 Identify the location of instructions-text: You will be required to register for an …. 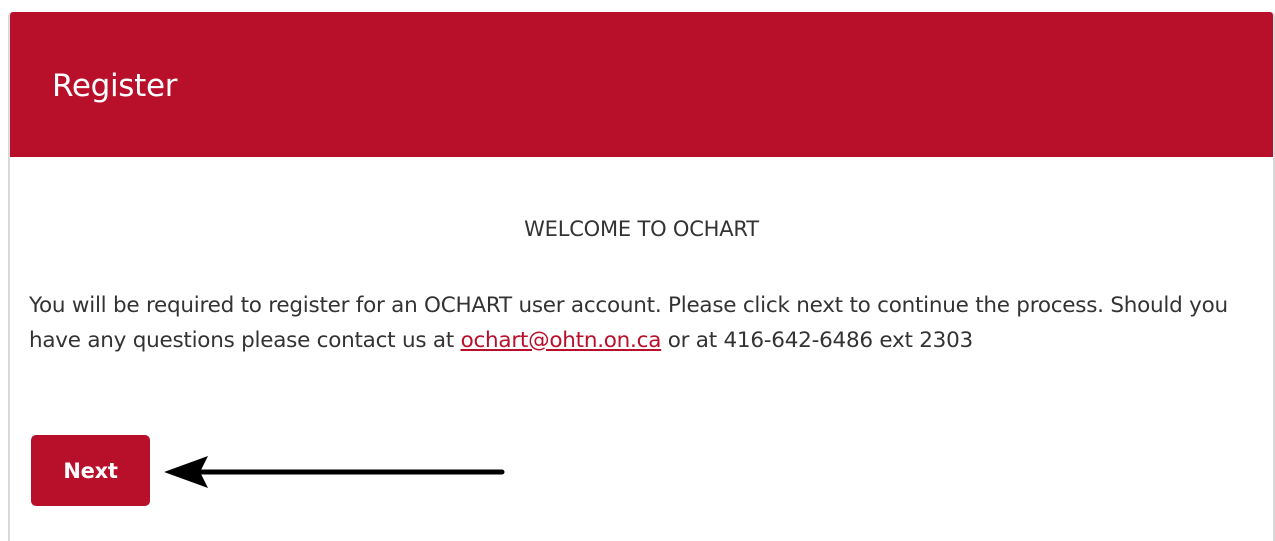
(644, 323).